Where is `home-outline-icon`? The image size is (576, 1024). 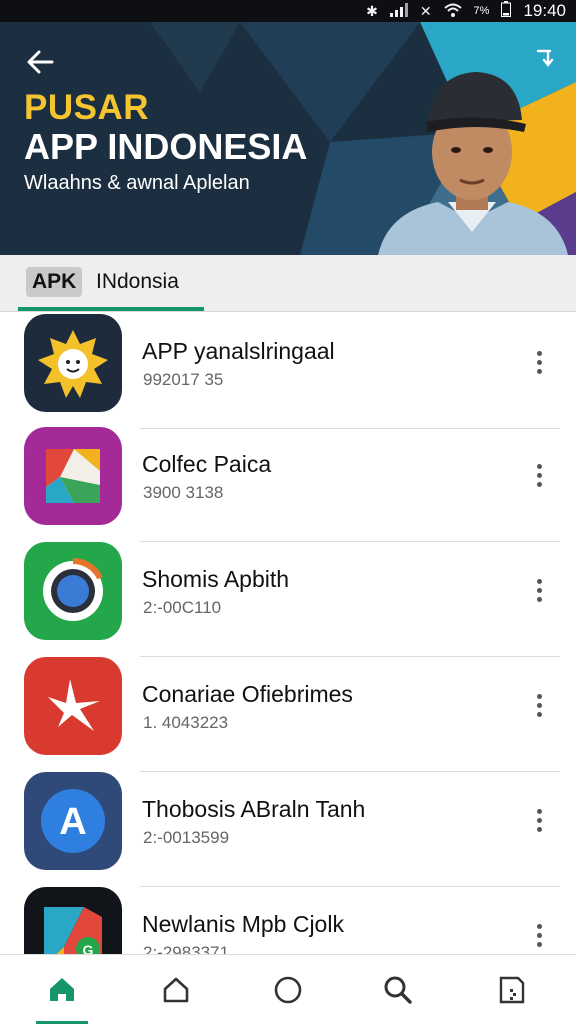 home-outline-icon is located at coordinates (176, 989).